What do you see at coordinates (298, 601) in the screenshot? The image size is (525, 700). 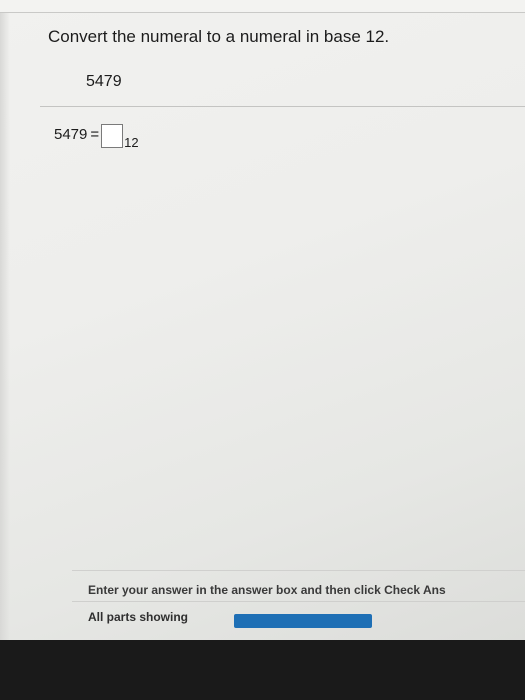 I see `footer-divider` at bounding box center [298, 601].